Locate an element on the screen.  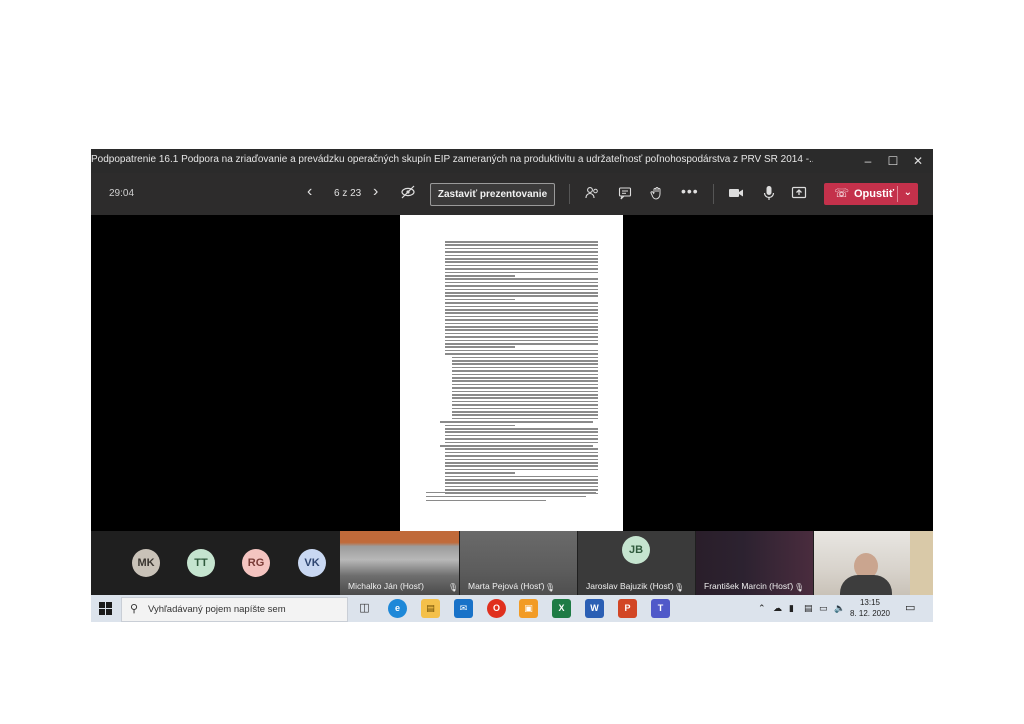
camera-icon is located at coordinates (736, 194).